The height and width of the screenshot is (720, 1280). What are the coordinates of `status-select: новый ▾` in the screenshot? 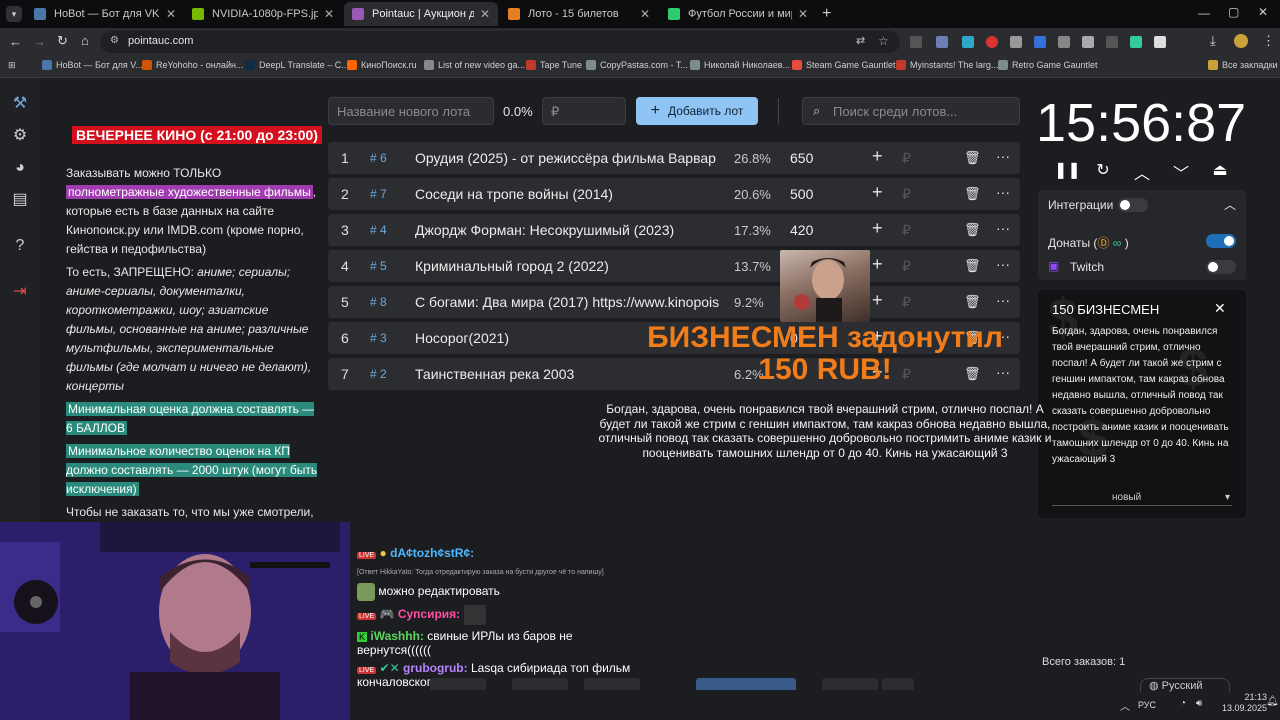 It's located at (1142, 498).